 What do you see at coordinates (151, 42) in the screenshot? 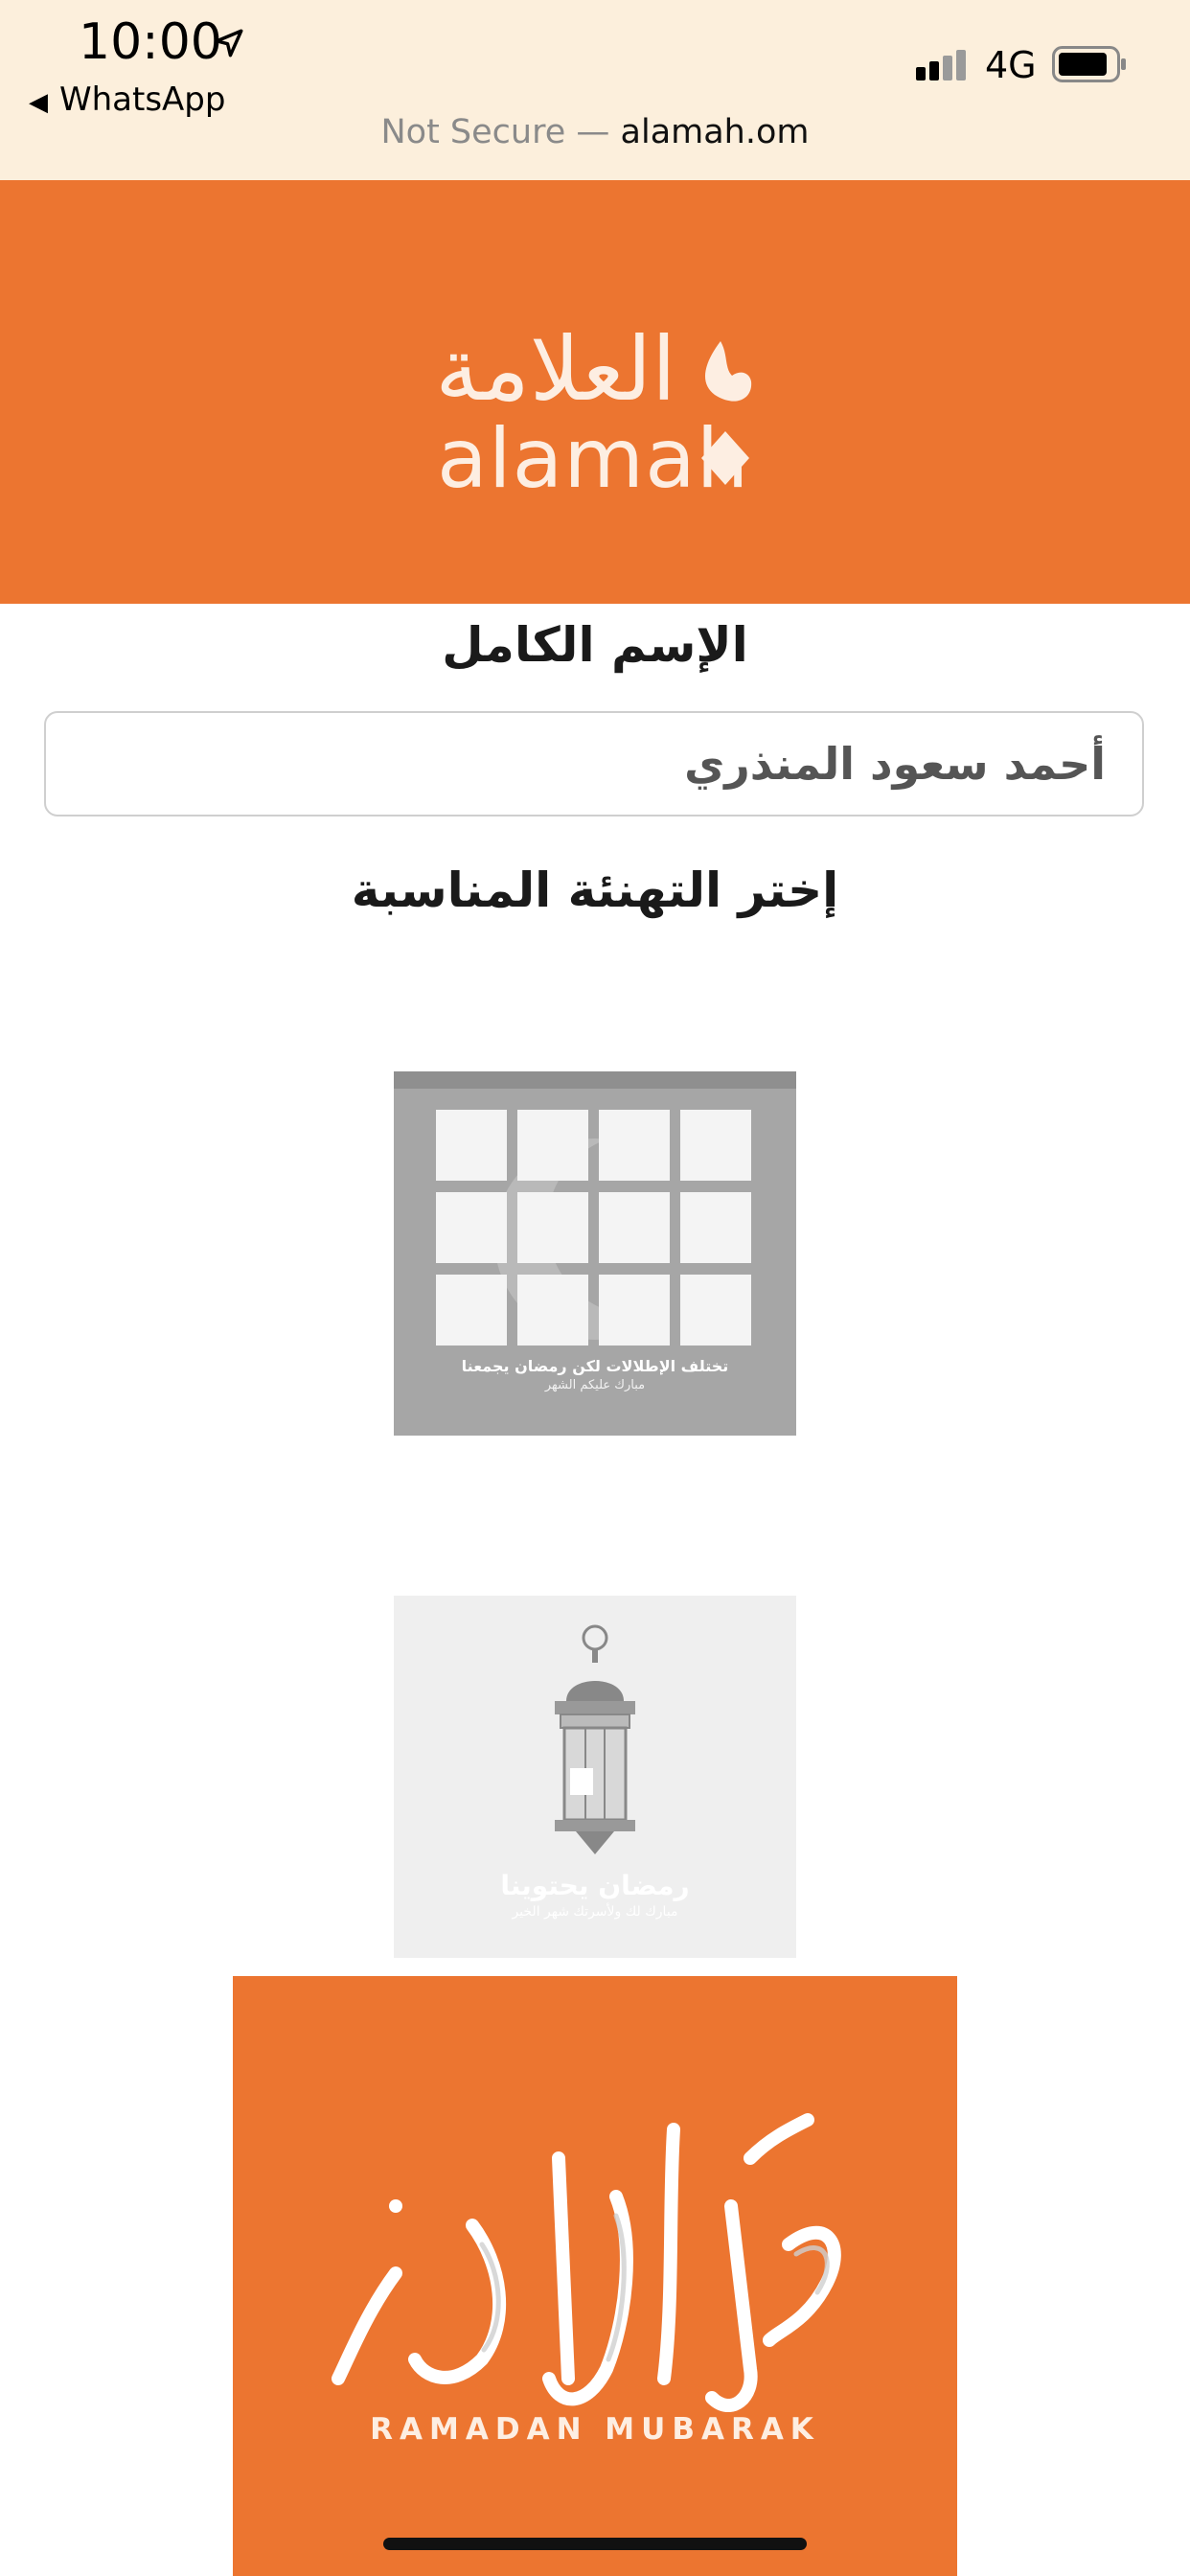
I see `clock: 10:00` at bounding box center [151, 42].